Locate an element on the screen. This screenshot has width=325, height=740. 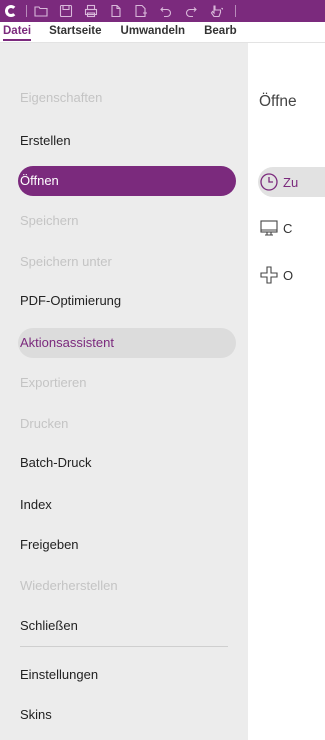
sidebar-item-oeffnen: Öffnen is located at coordinates (39, 181).